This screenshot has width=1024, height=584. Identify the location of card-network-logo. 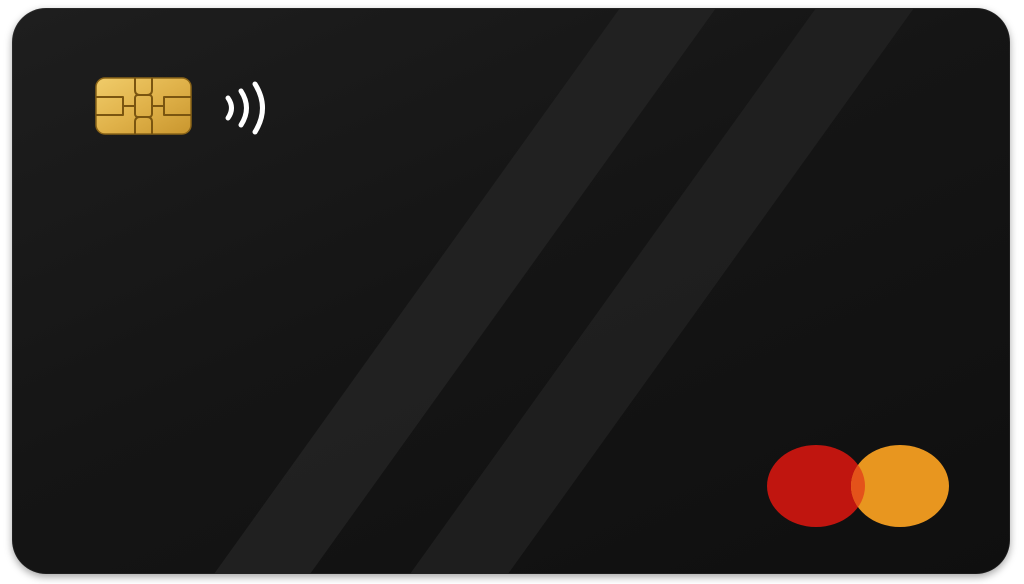
(858, 486).